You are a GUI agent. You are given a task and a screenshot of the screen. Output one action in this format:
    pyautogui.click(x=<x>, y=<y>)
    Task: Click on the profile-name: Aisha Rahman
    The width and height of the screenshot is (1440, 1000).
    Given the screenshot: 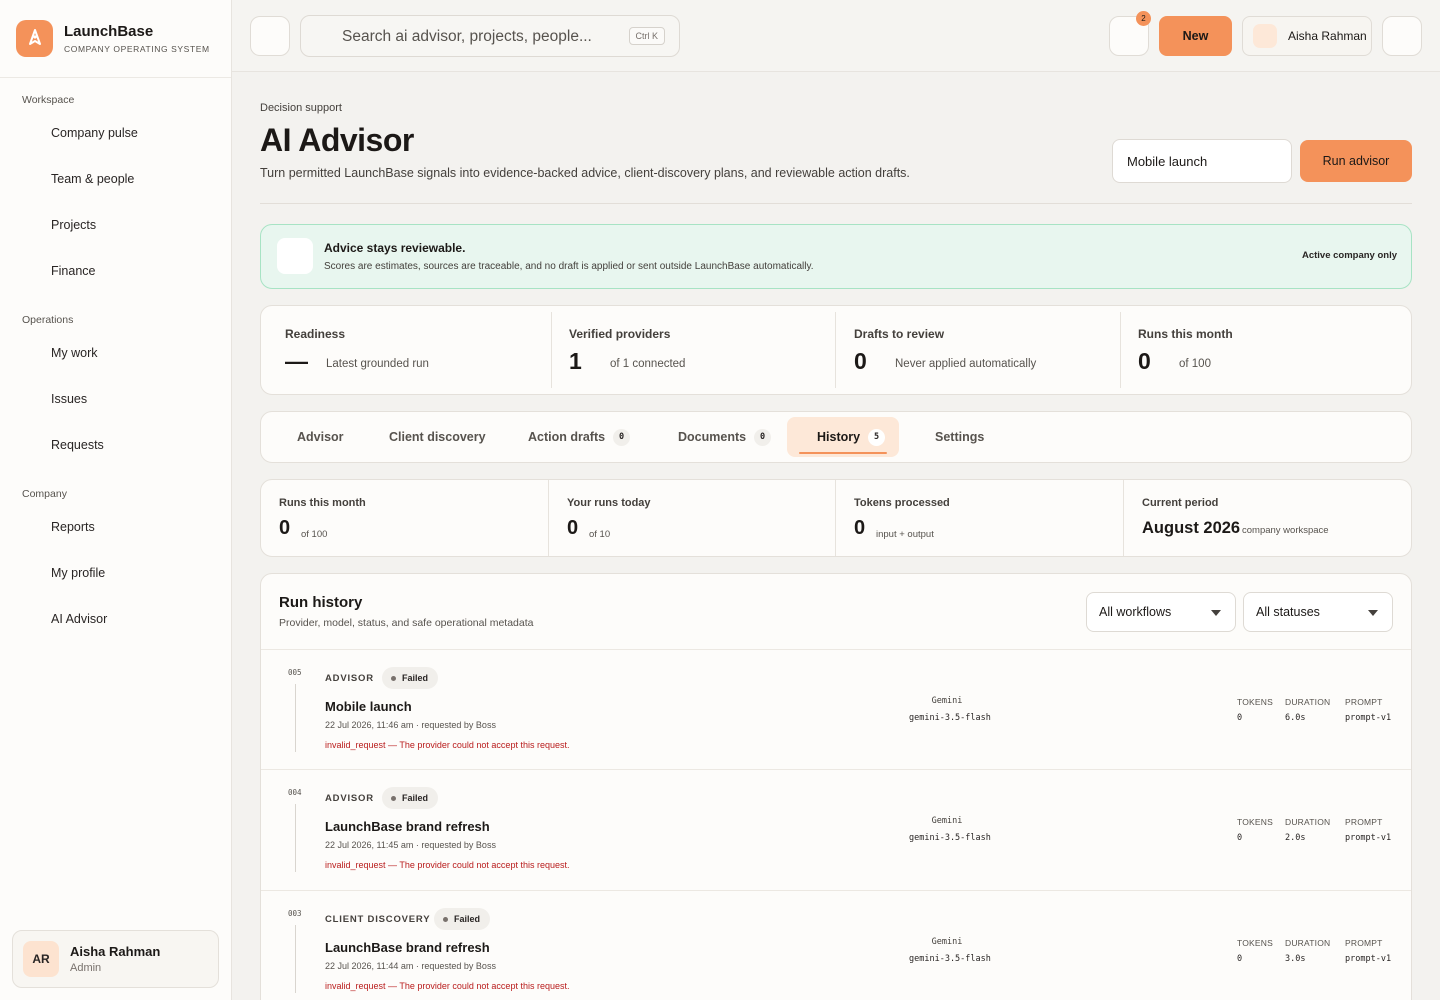 What is the action you would take?
    pyautogui.click(x=115, y=951)
    